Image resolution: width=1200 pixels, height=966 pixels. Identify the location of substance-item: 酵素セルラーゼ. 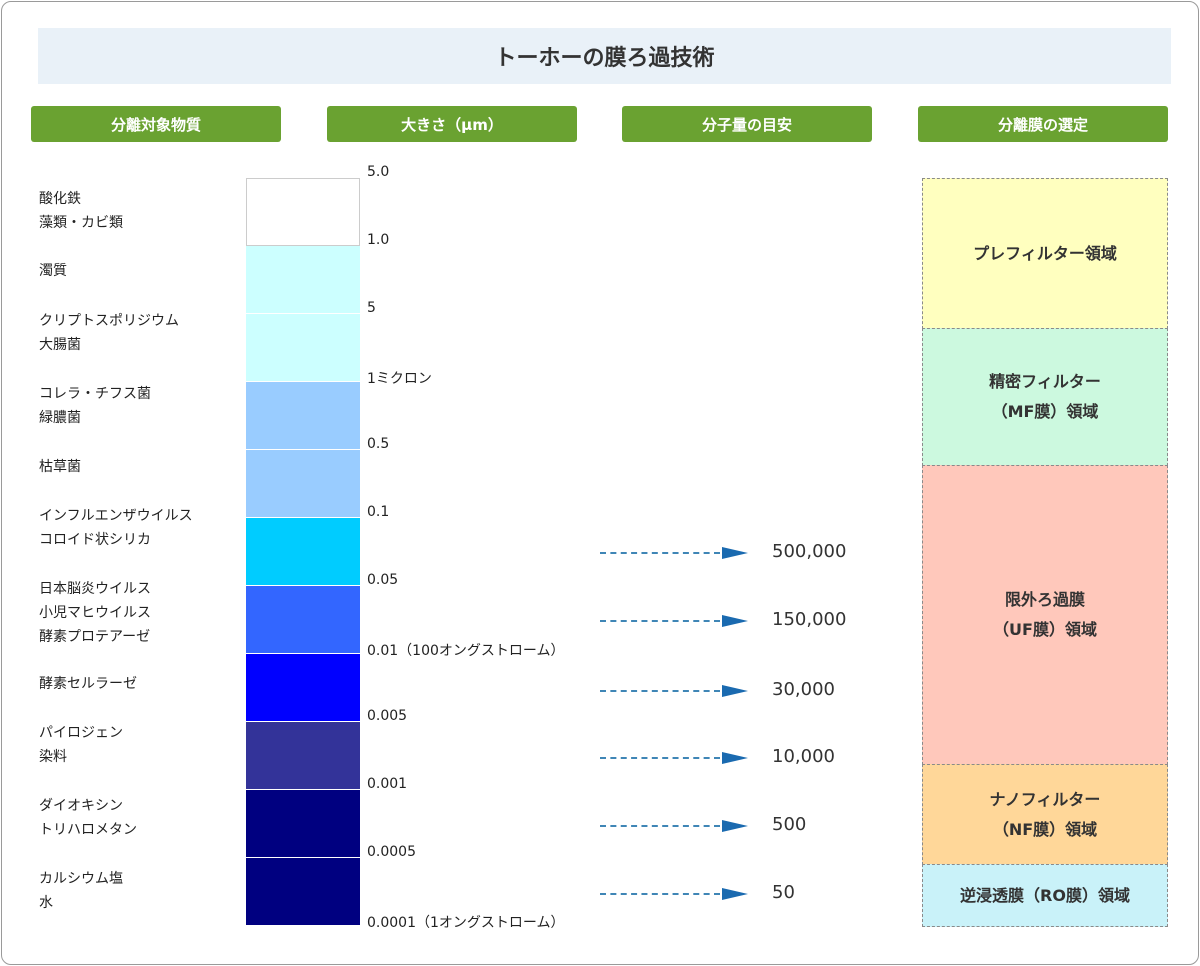
(88, 684).